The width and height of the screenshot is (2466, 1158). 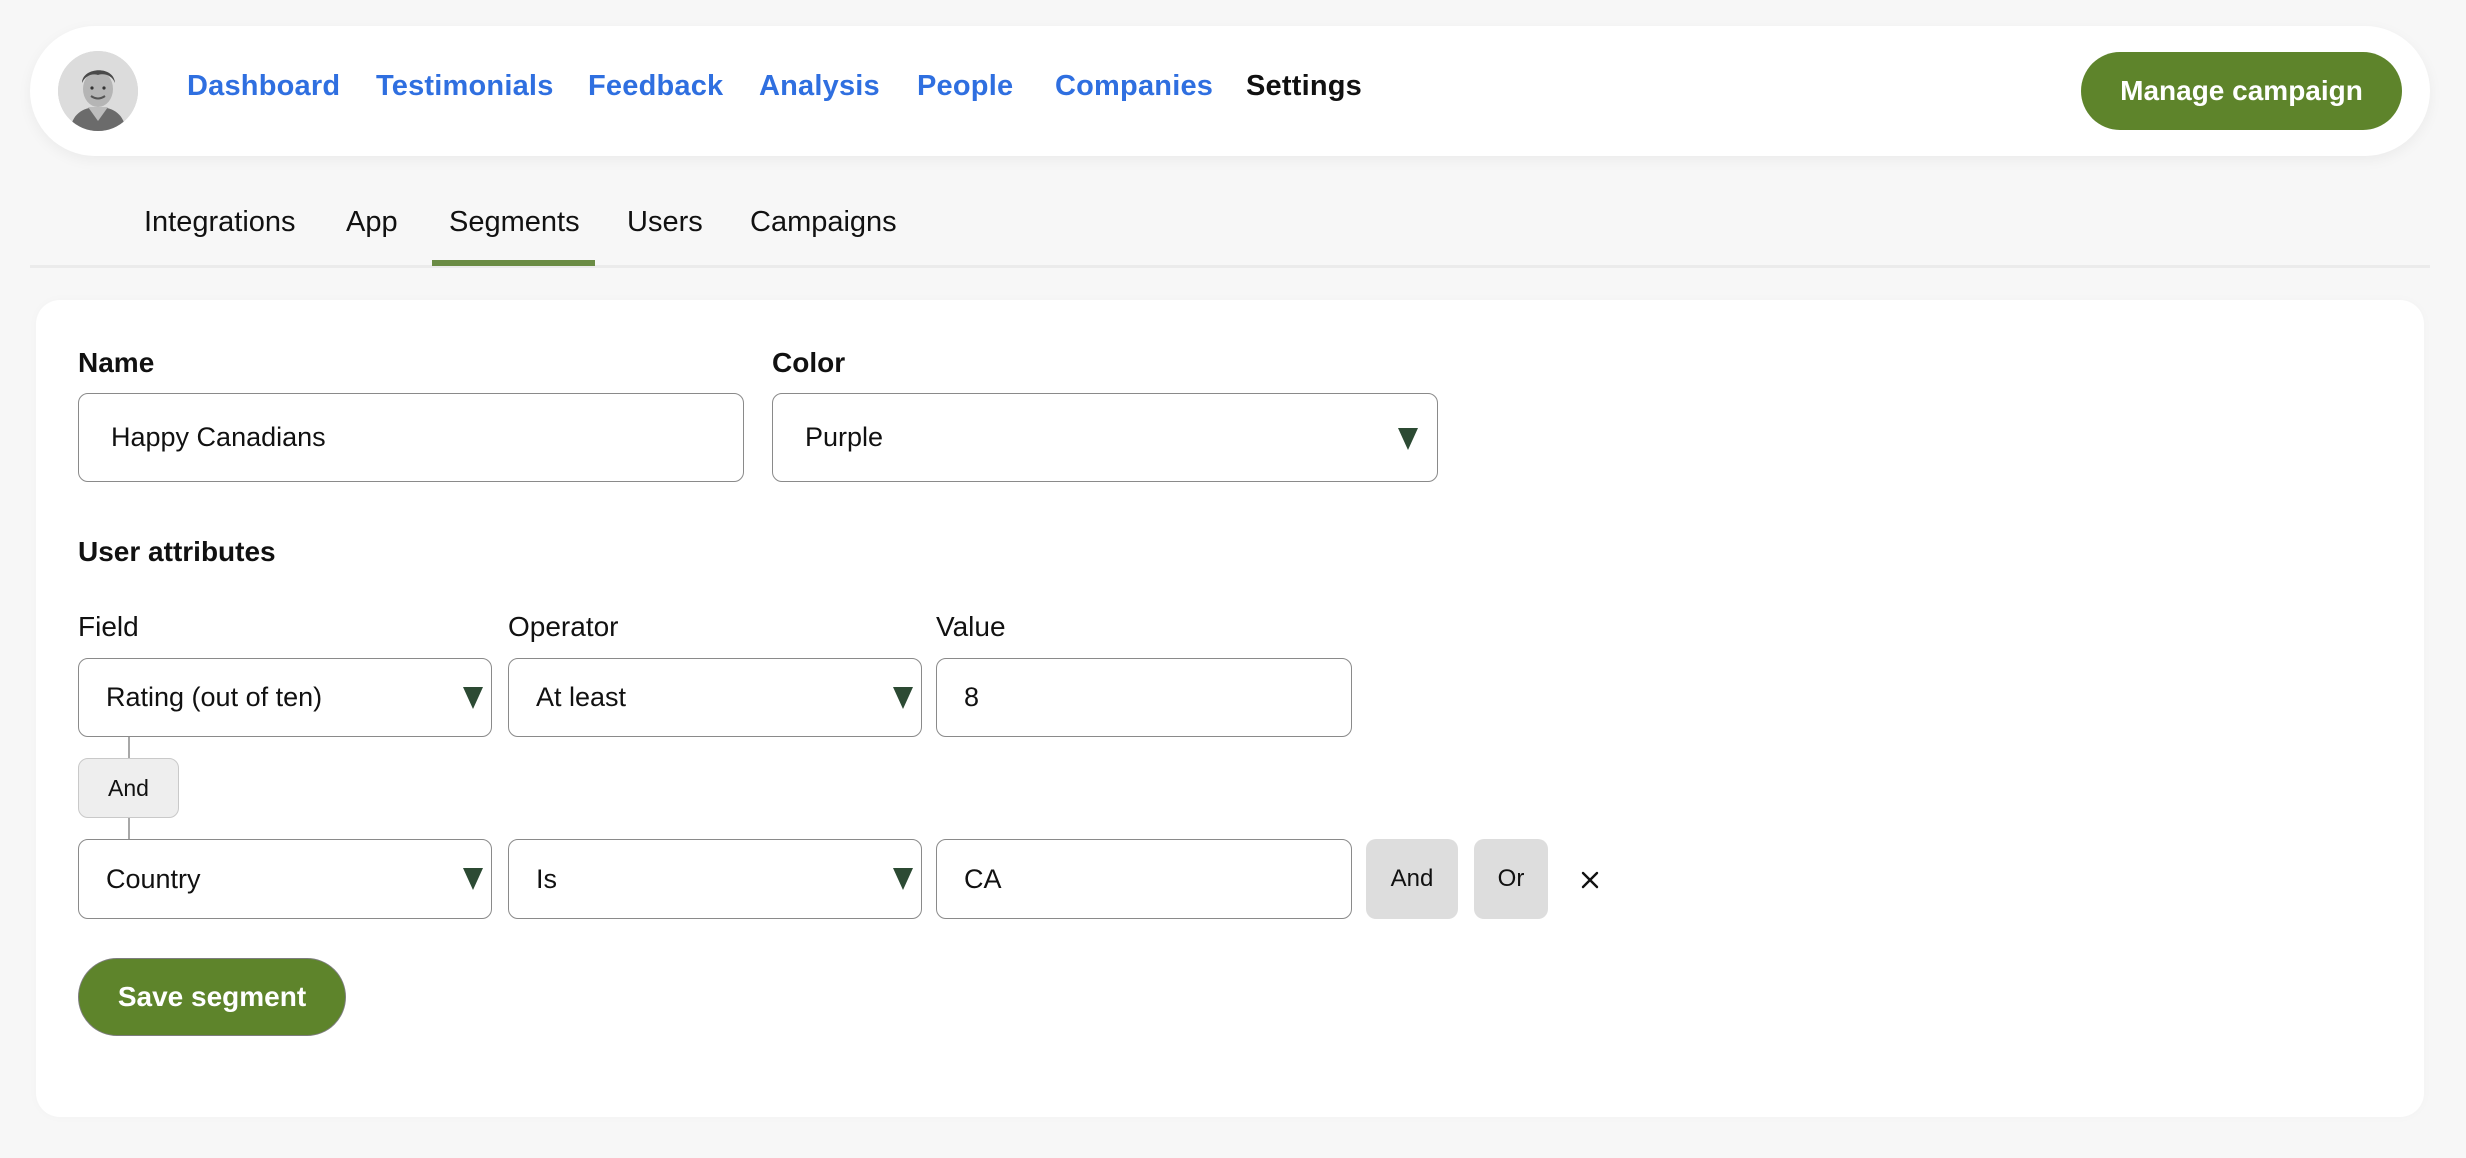 I want to click on user-attributes-heading: User attributes, so click(x=177, y=551).